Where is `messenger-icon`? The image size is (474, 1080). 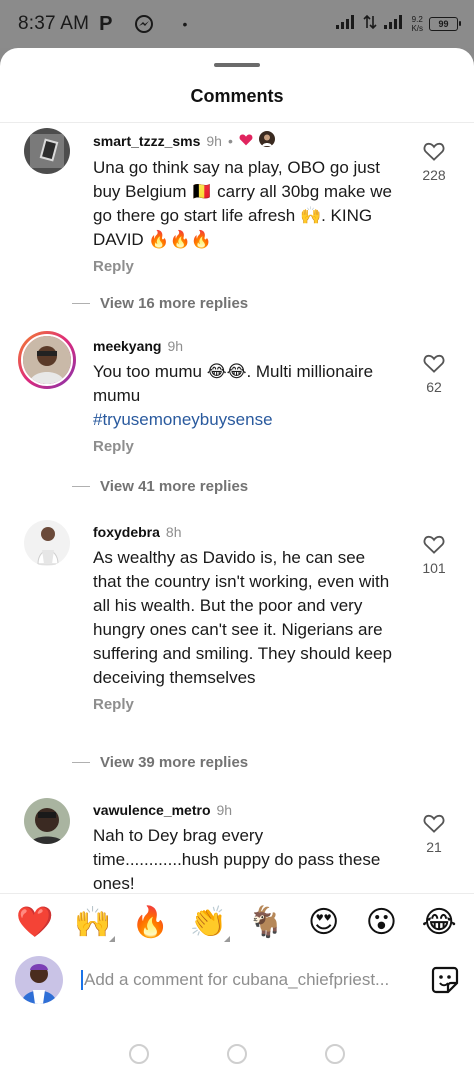
messenger-icon is located at coordinates (144, 24).